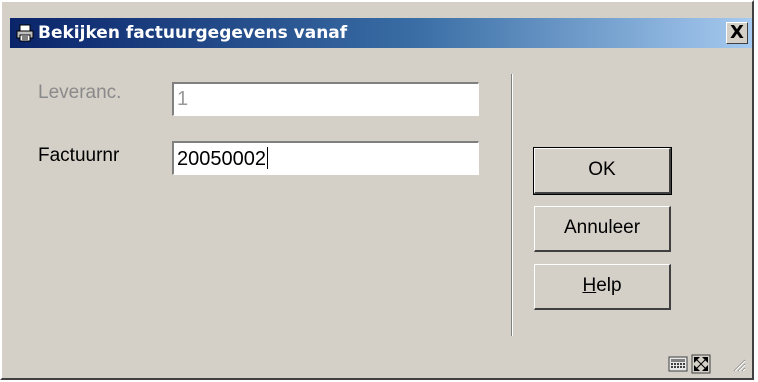 This screenshot has height=382, width=758. Describe the element at coordinates (79, 155) in the screenshot. I see `invoice-number-label: Factuurnr` at that location.